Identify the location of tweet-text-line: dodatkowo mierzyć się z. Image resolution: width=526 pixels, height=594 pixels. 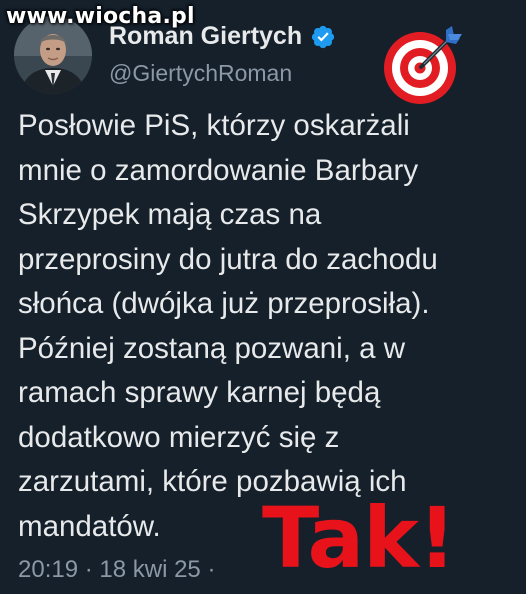
(179, 437).